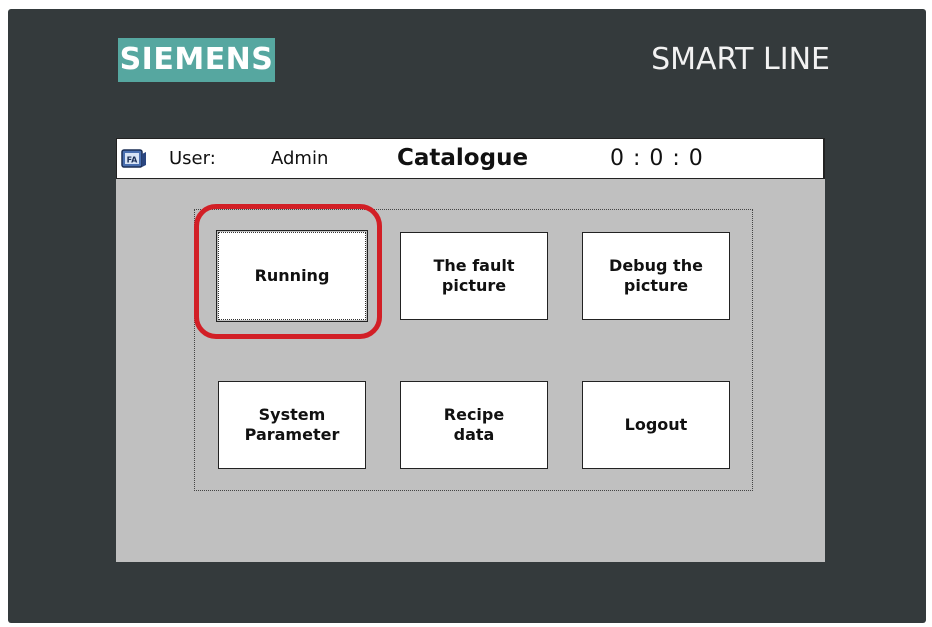 The height and width of the screenshot is (627, 932). I want to click on recipe-data-button: Recipe data, so click(474, 425).